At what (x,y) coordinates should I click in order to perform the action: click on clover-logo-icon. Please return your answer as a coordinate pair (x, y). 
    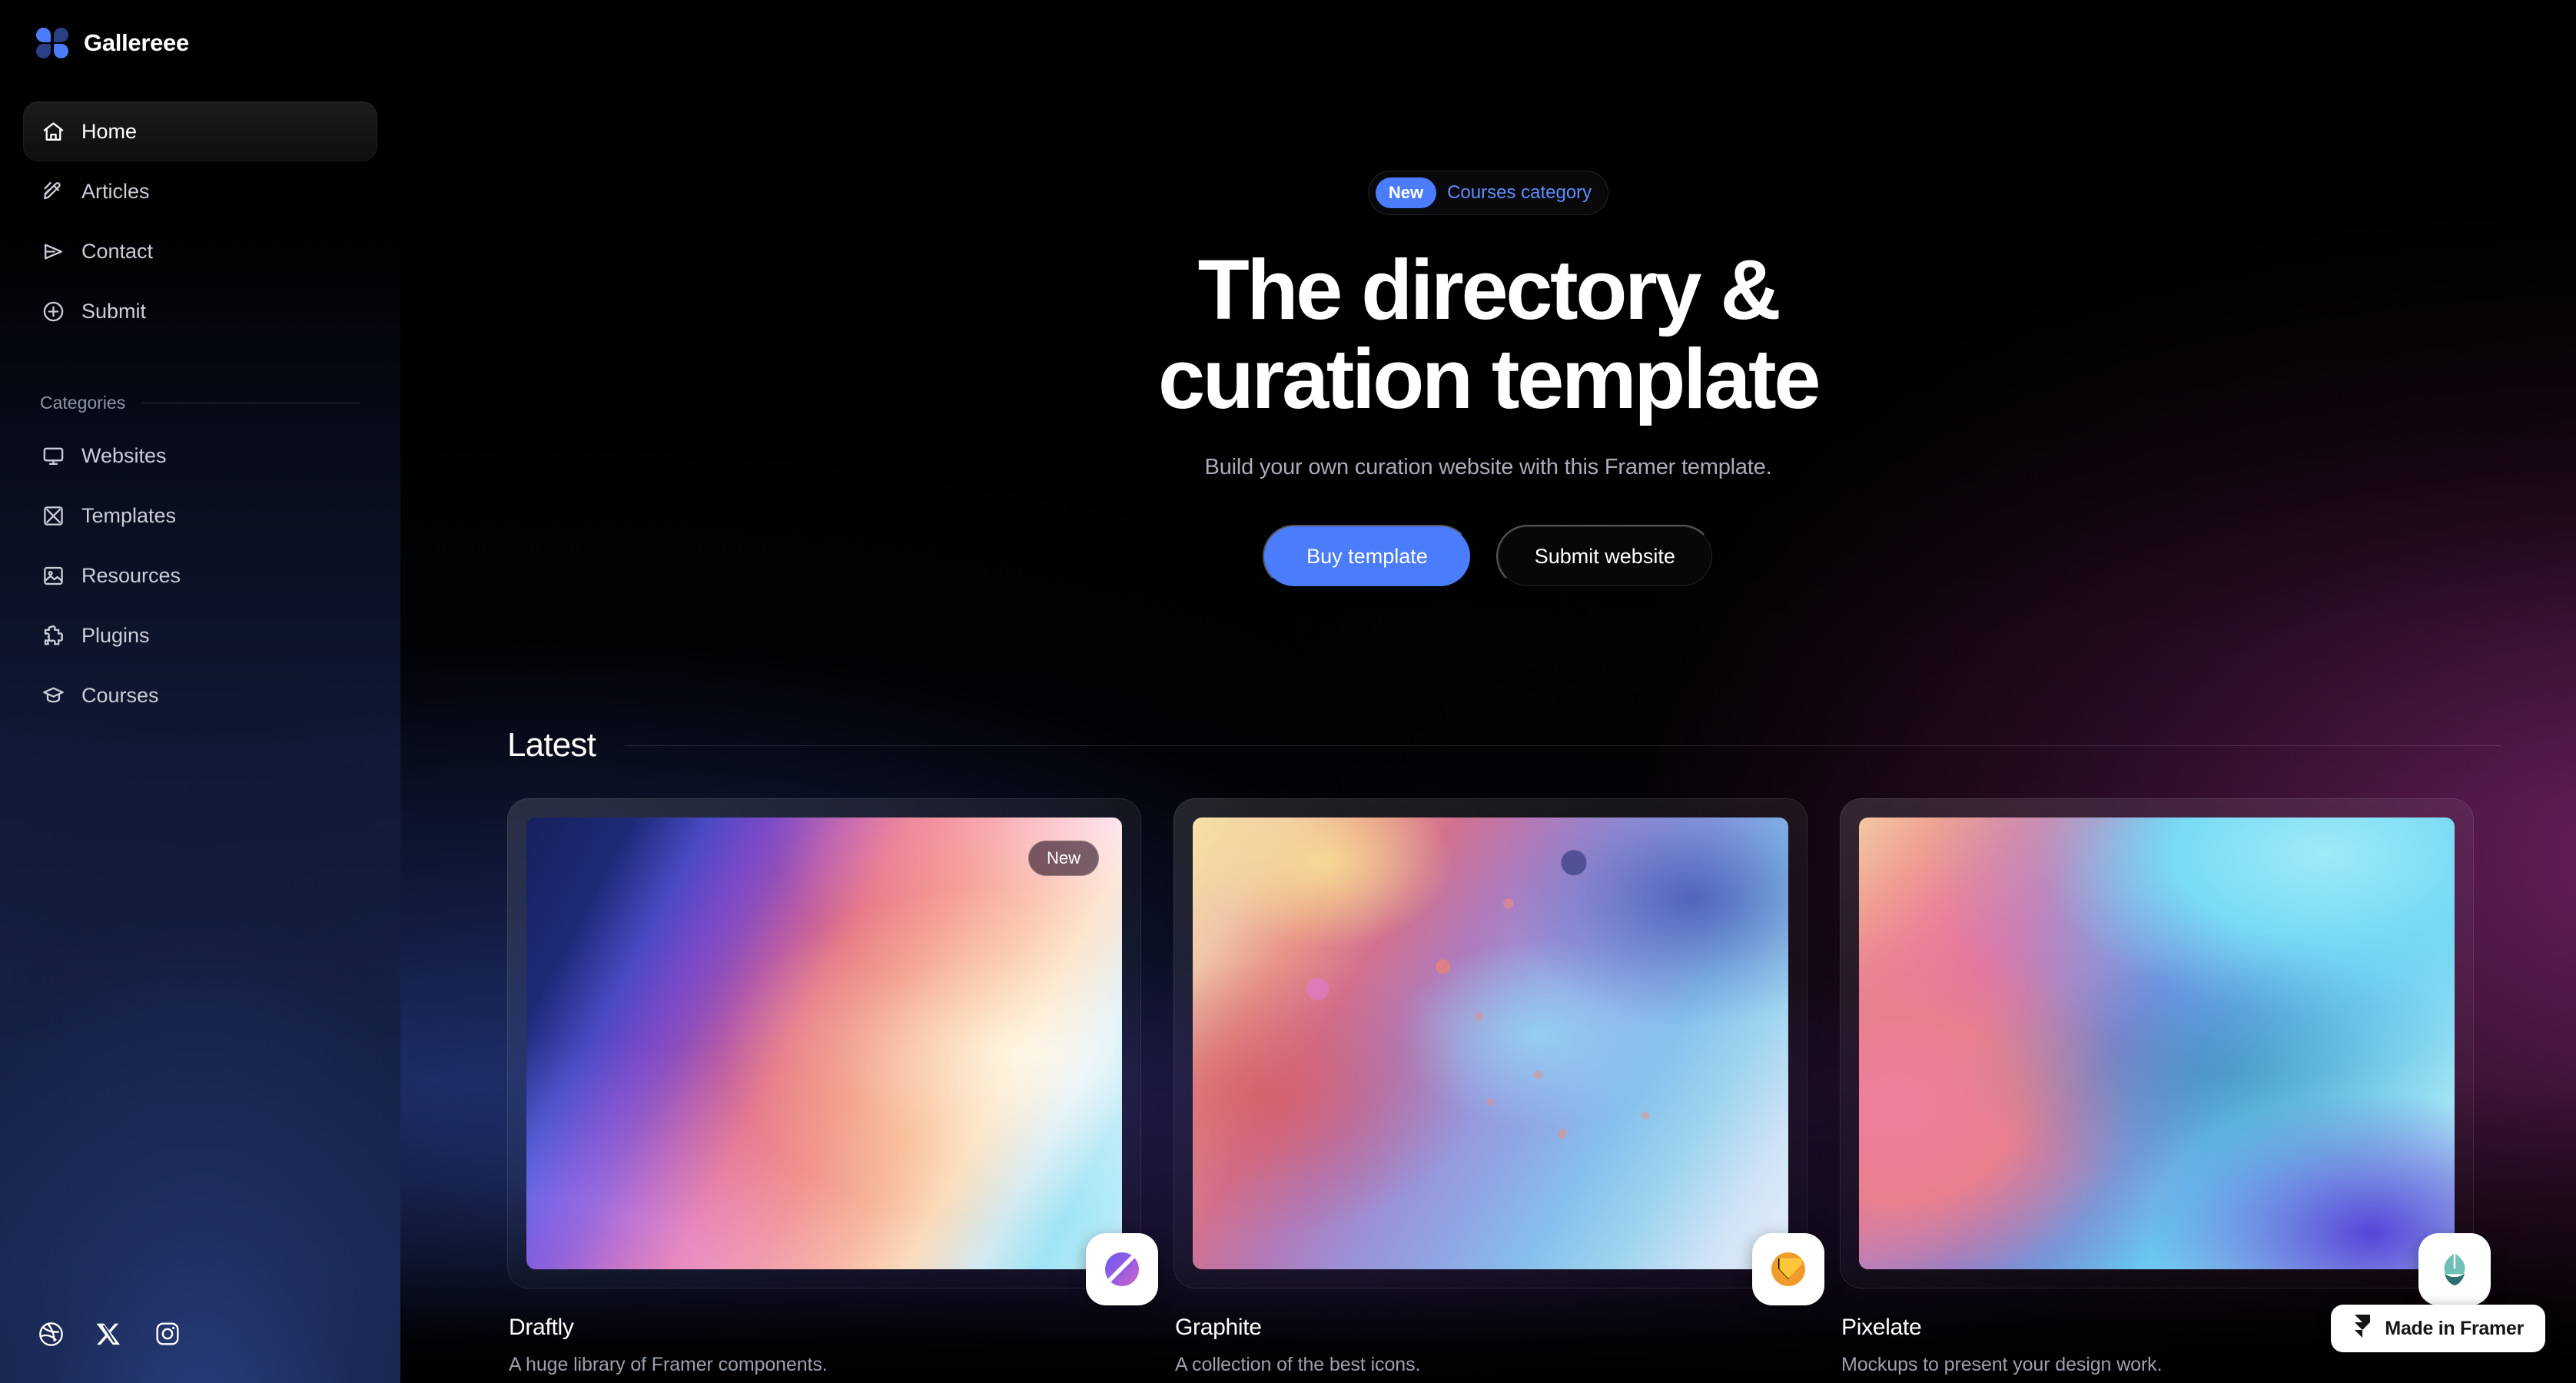
    Looking at the image, I should click on (52, 43).